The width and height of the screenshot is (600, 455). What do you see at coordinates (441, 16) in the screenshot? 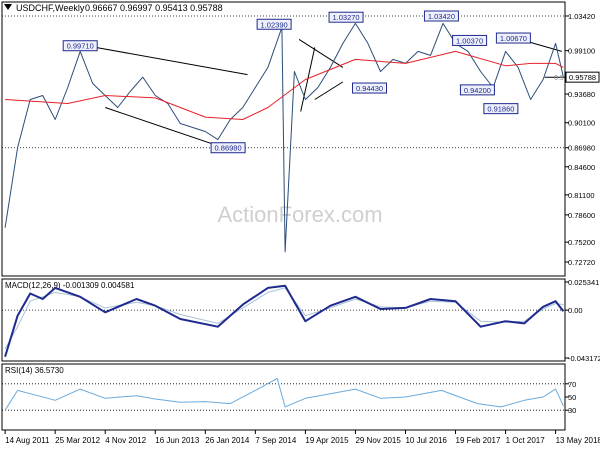
I see `price-annotation-label: 1.03420` at bounding box center [441, 16].